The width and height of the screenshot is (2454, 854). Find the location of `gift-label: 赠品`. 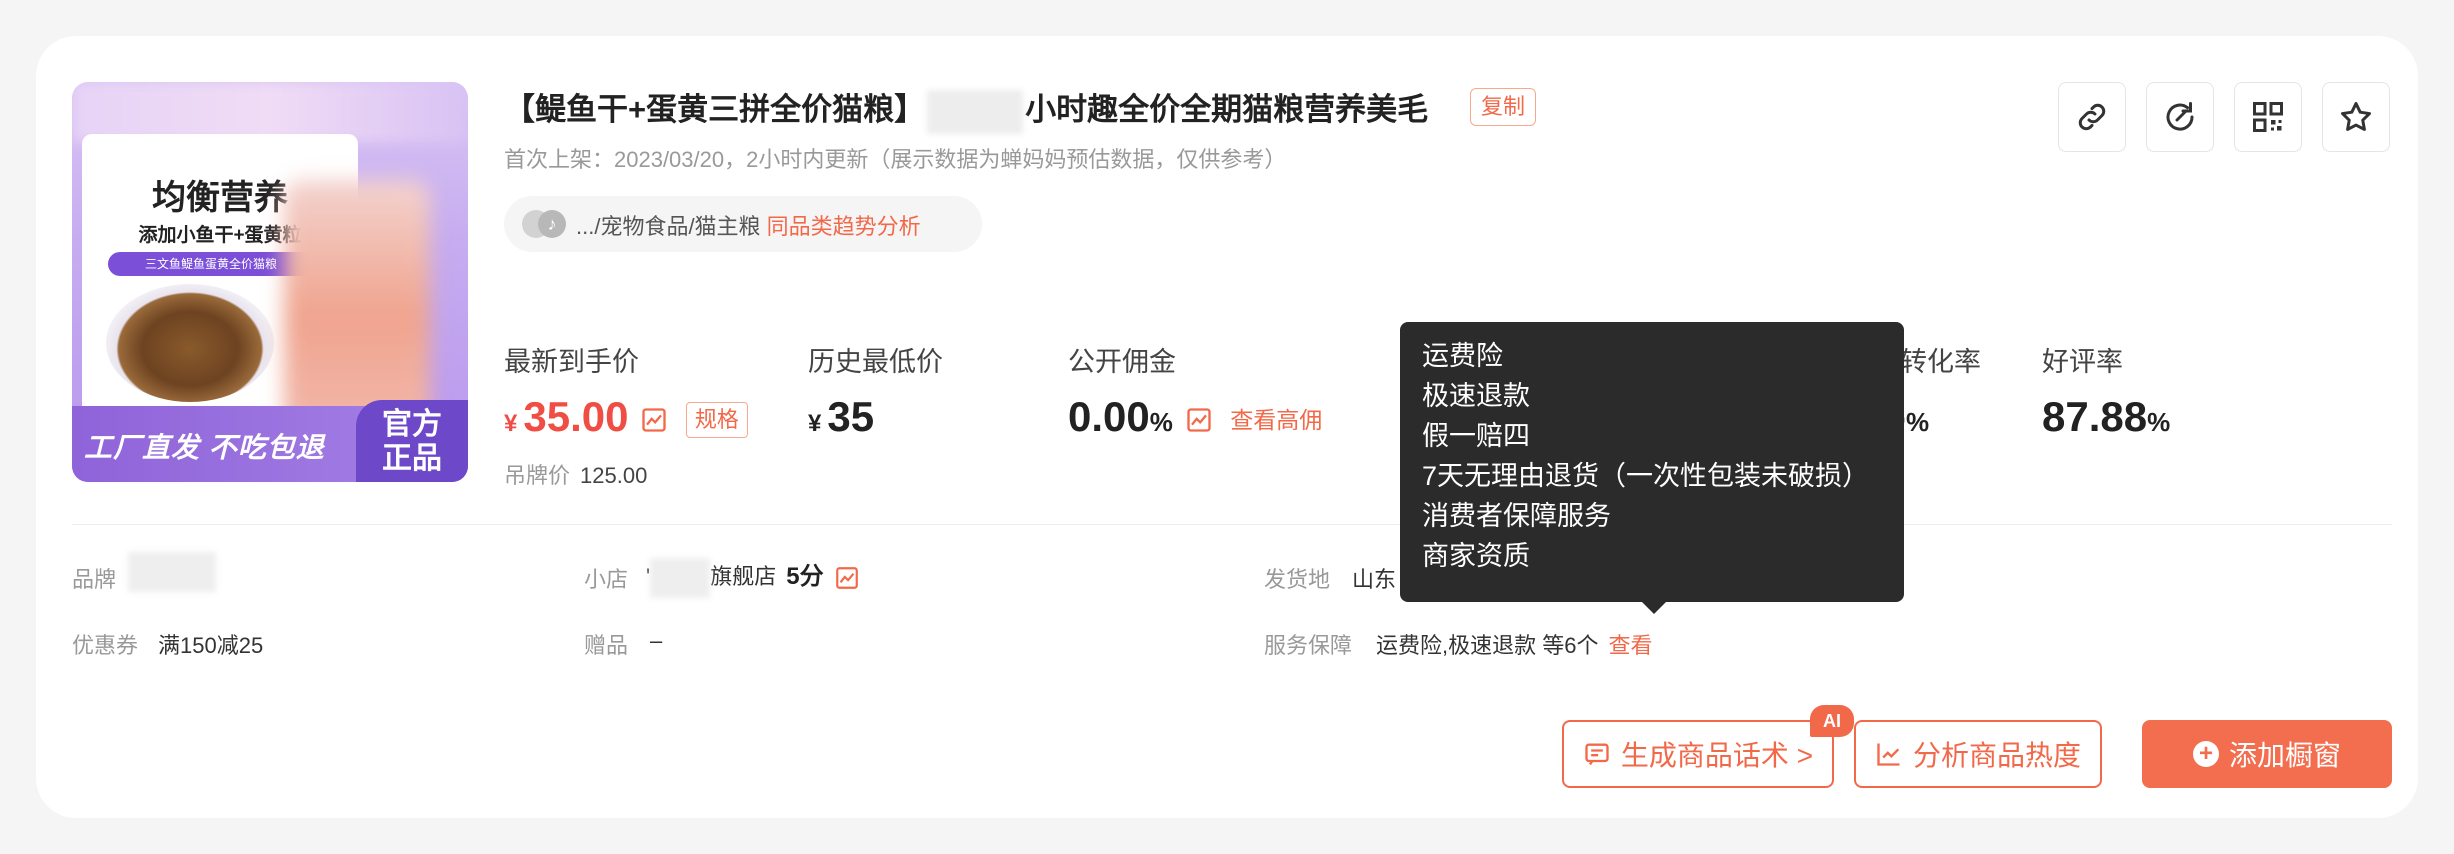

gift-label: 赠品 is located at coordinates (606, 645).